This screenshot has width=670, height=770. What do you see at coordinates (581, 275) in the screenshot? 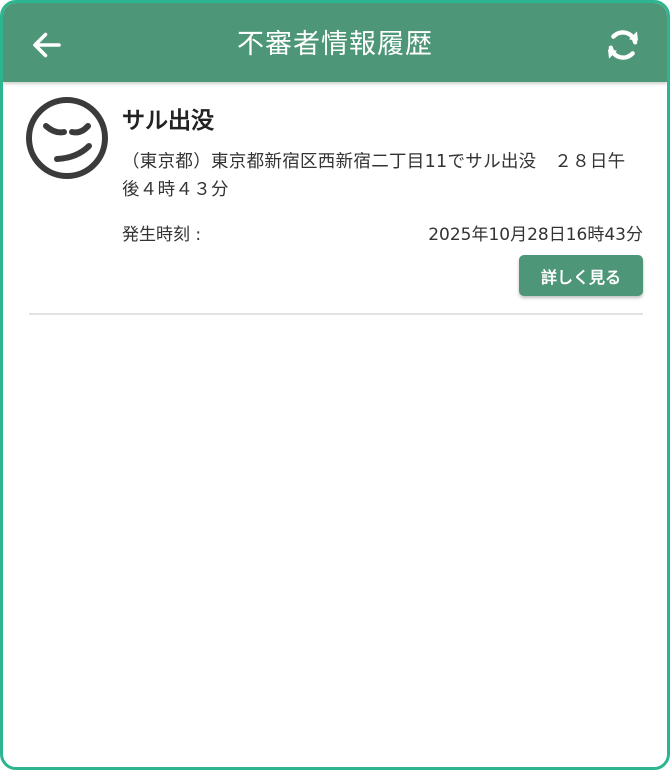
I see `view-details-button: 詳しく見る` at bounding box center [581, 275].